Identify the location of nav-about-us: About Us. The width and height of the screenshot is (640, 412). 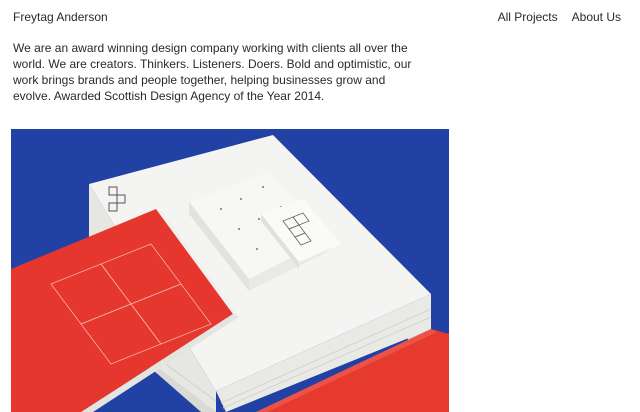
(596, 17).